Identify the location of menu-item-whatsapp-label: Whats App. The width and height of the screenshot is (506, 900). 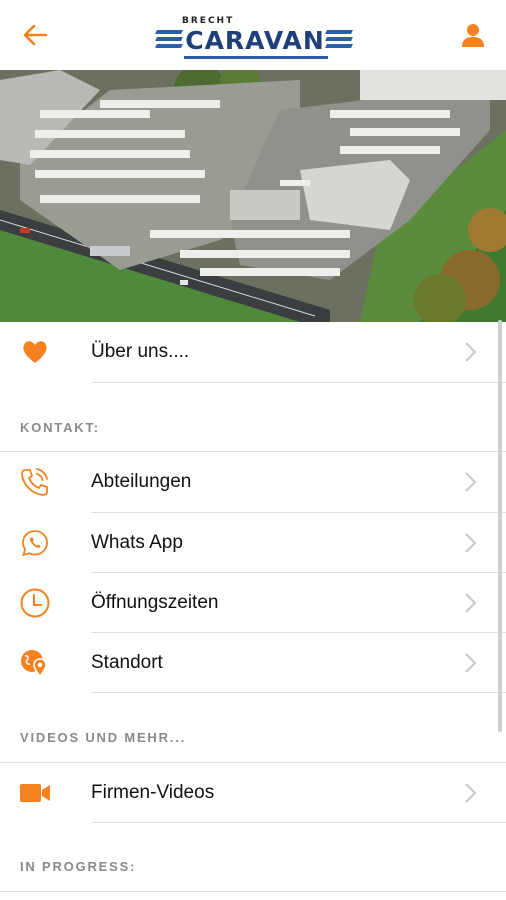
(137, 542).